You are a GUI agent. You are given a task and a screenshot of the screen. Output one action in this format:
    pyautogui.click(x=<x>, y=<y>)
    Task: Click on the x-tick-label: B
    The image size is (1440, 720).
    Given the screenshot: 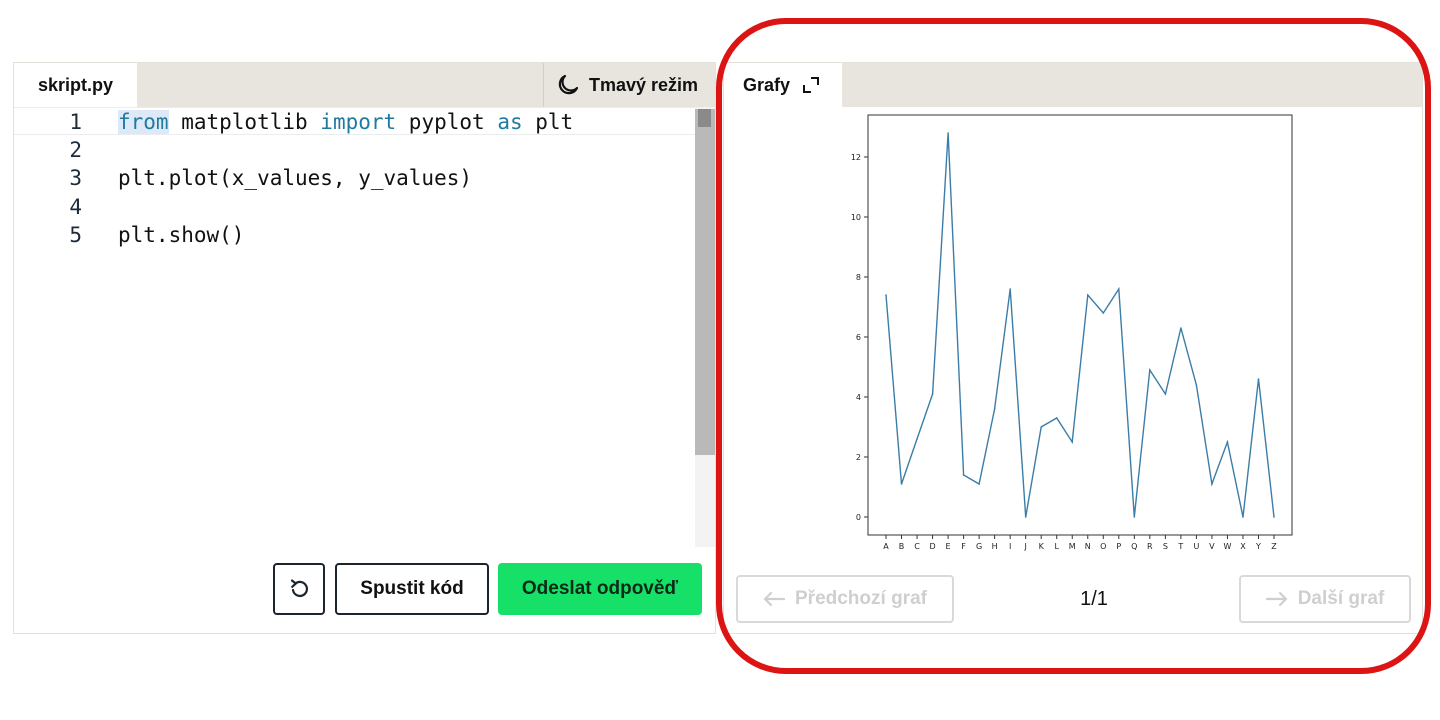 What is the action you would take?
    pyautogui.click(x=902, y=546)
    